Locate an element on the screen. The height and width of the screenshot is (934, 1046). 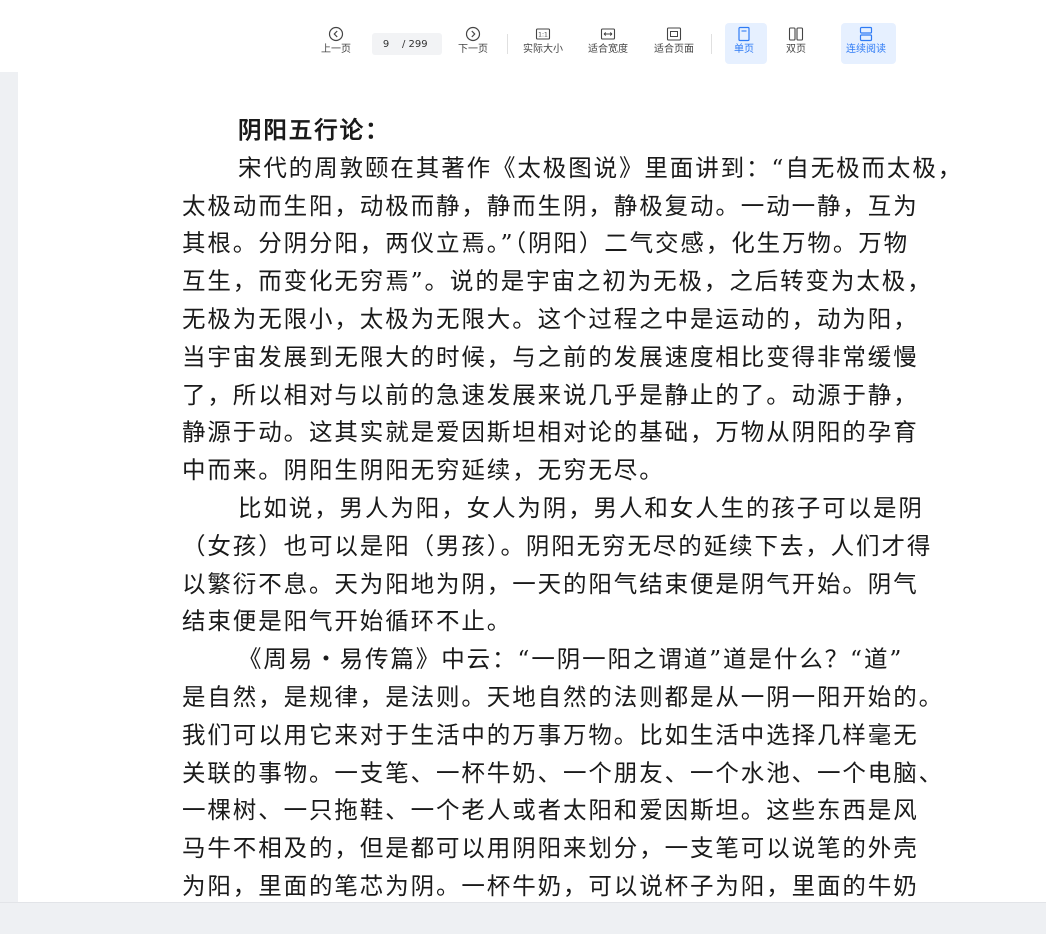
text-line: 关联的事物。一支笔、一杯牛奶、一个朋友、一个水池、一个电脑、 is located at coordinates (563, 772).